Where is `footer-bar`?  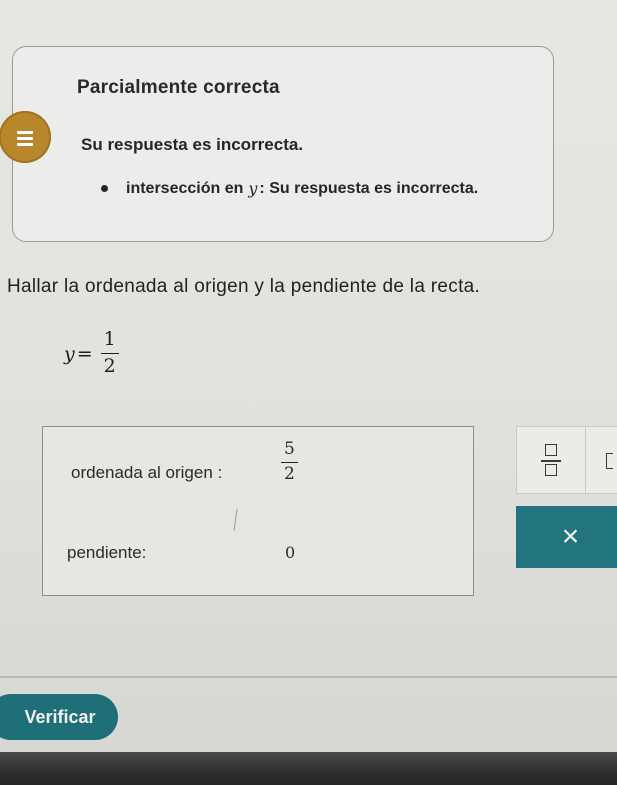 footer-bar is located at coordinates (308, 768).